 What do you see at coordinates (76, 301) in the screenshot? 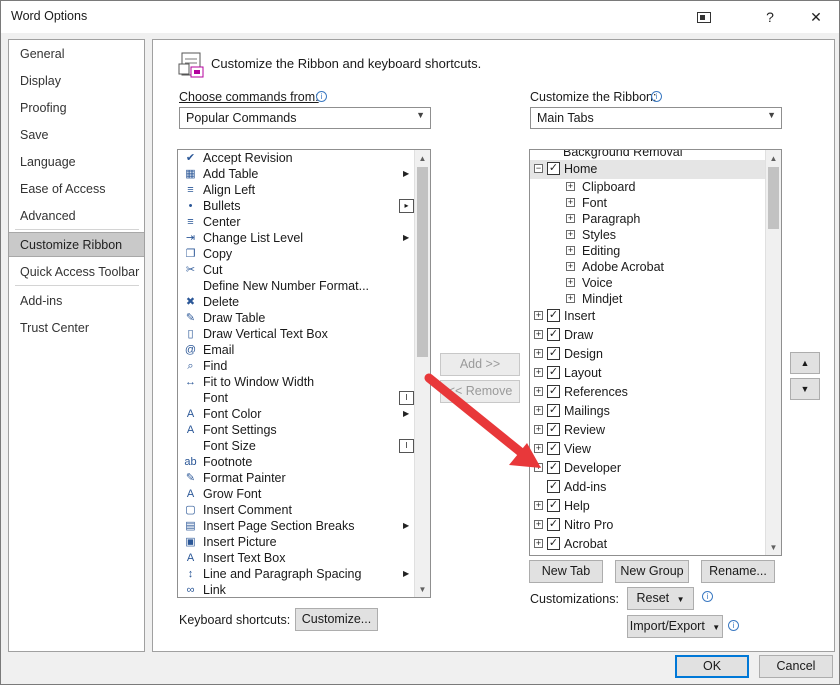
I see `nav-item-add-ins: Add-ins` at bounding box center [76, 301].